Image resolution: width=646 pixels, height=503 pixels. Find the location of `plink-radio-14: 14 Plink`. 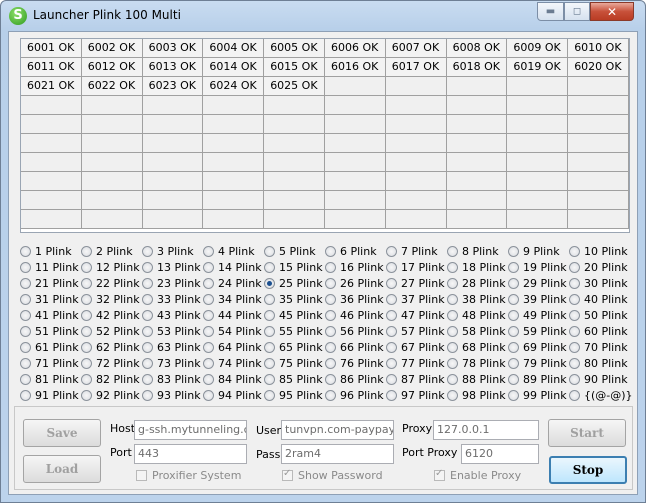

plink-radio-14: 14 Plink is located at coordinates (233, 267).